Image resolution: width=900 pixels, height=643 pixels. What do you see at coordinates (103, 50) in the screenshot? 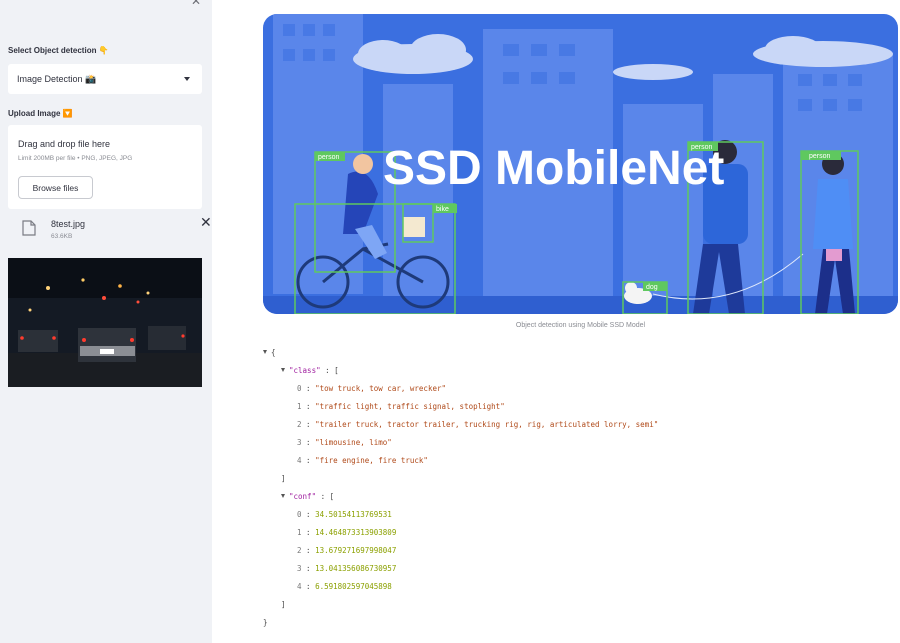
I see `point-down-icon: 👇` at bounding box center [103, 50].